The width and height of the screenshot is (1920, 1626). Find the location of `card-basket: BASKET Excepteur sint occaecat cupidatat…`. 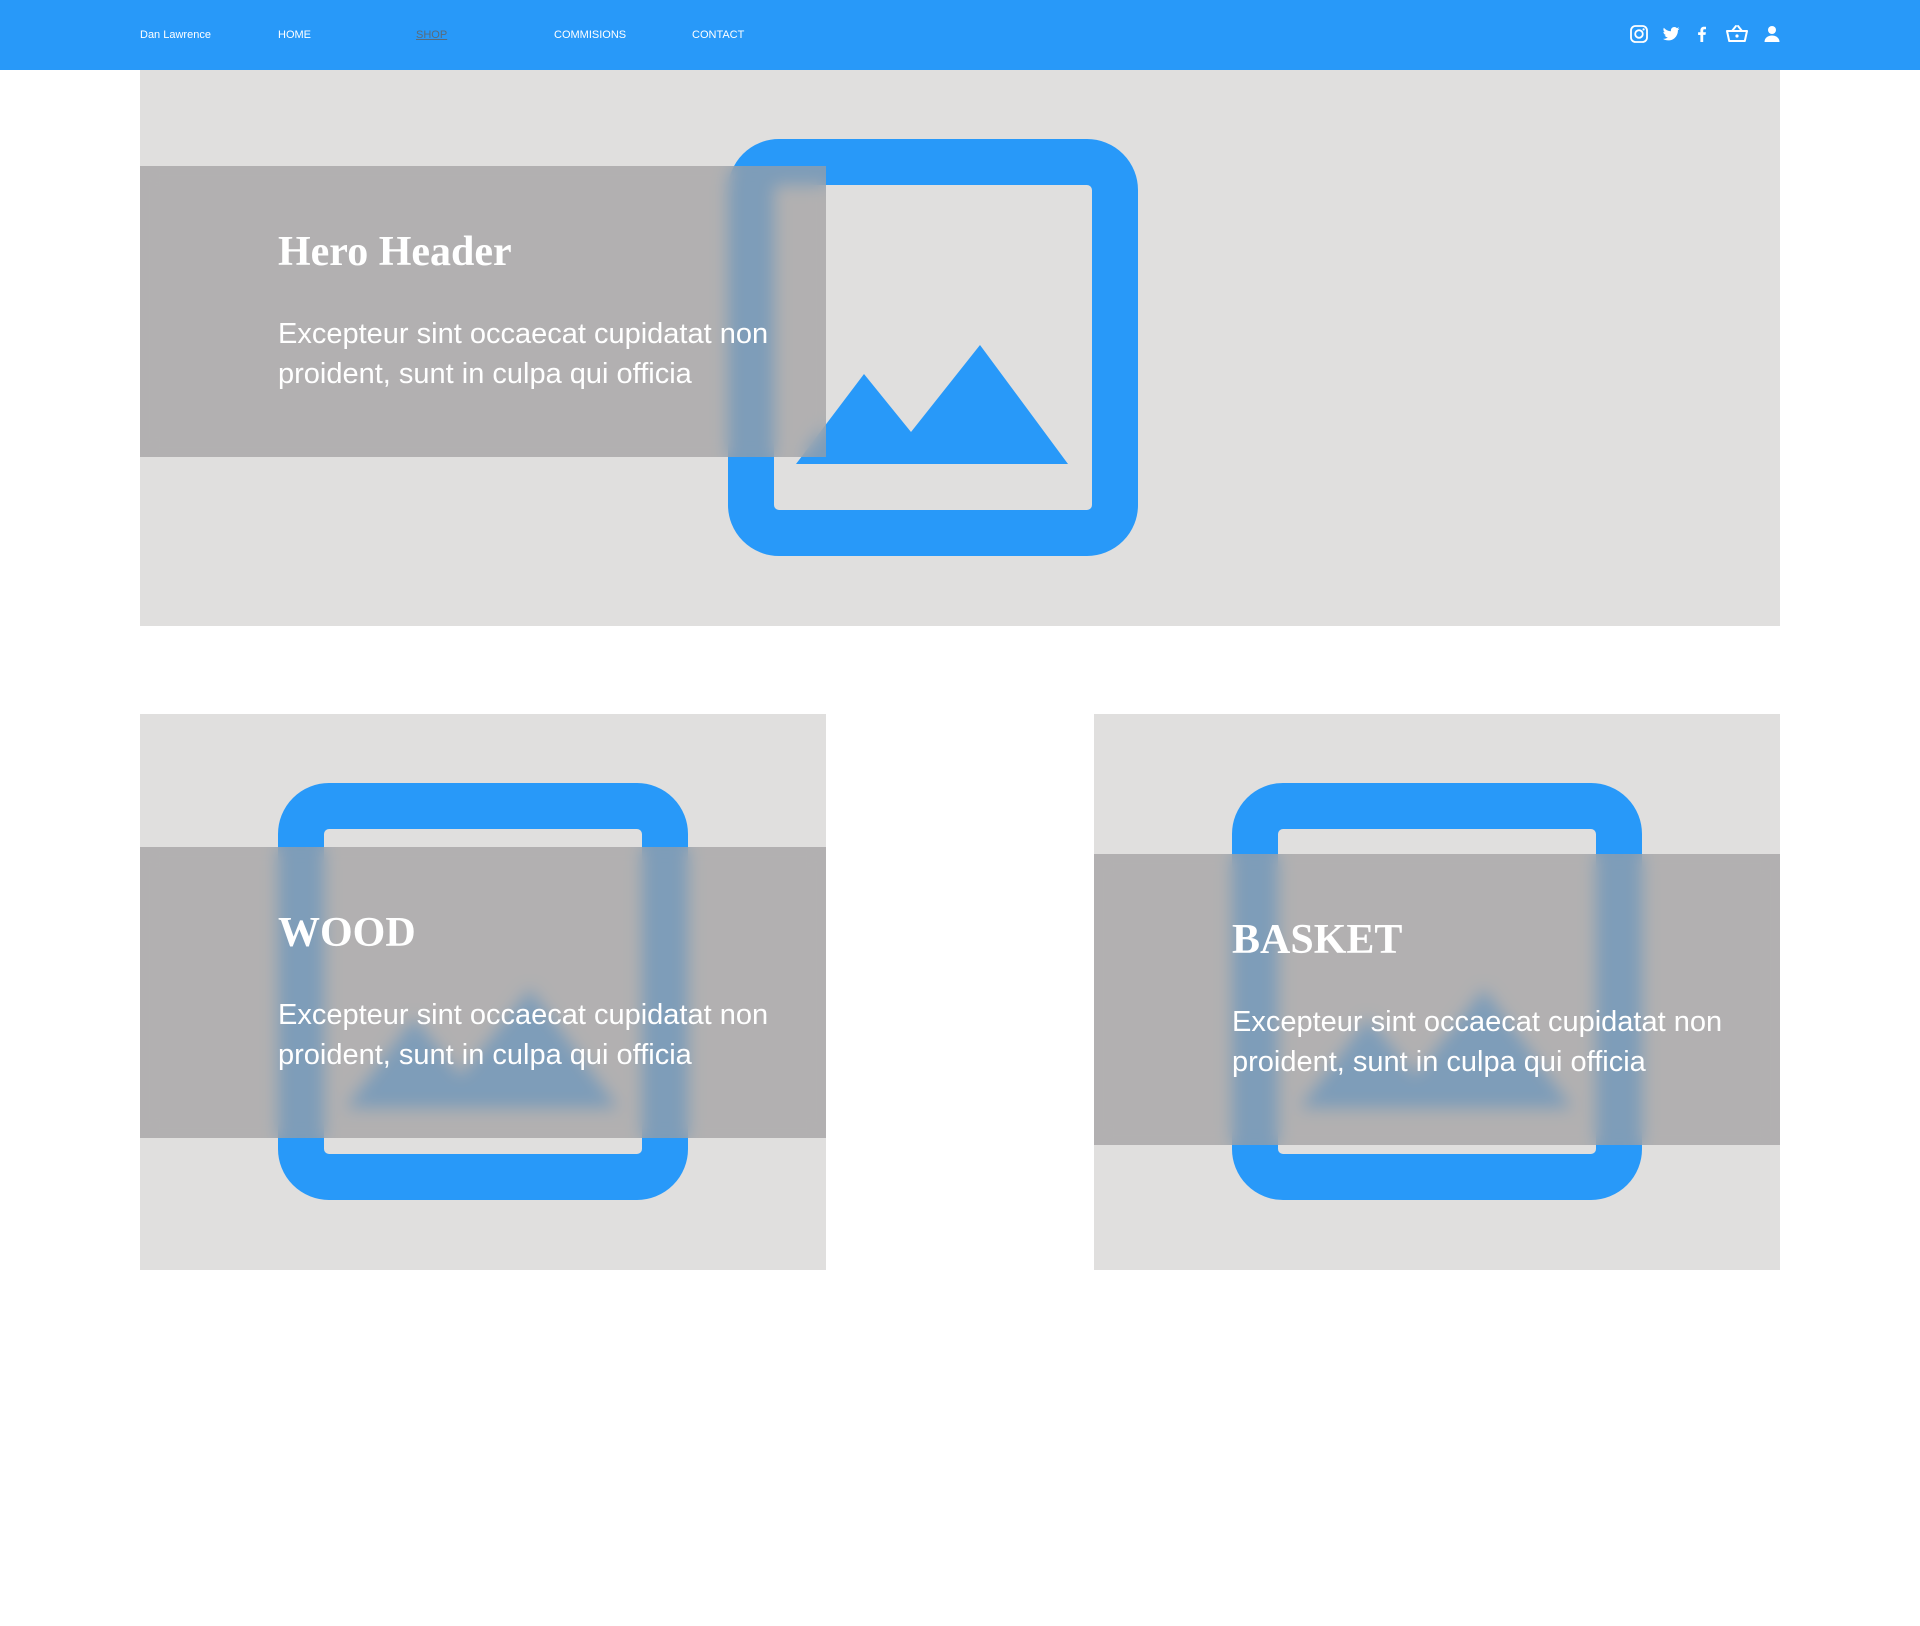

card-basket: BASKET Excepteur sint occaecat cupidatat… is located at coordinates (1437, 992).